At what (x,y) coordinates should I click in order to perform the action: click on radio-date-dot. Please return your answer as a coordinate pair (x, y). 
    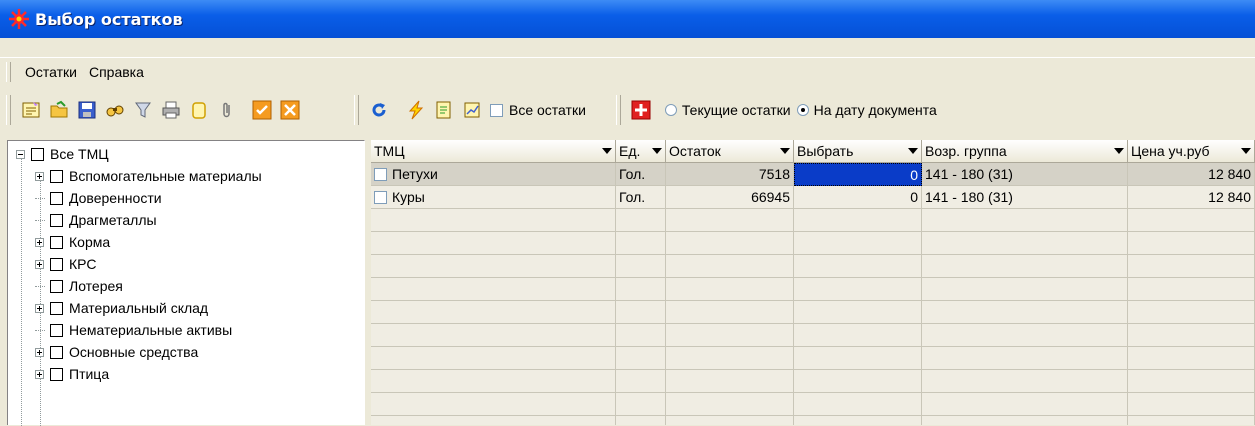
    Looking at the image, I should click on (802, 110).